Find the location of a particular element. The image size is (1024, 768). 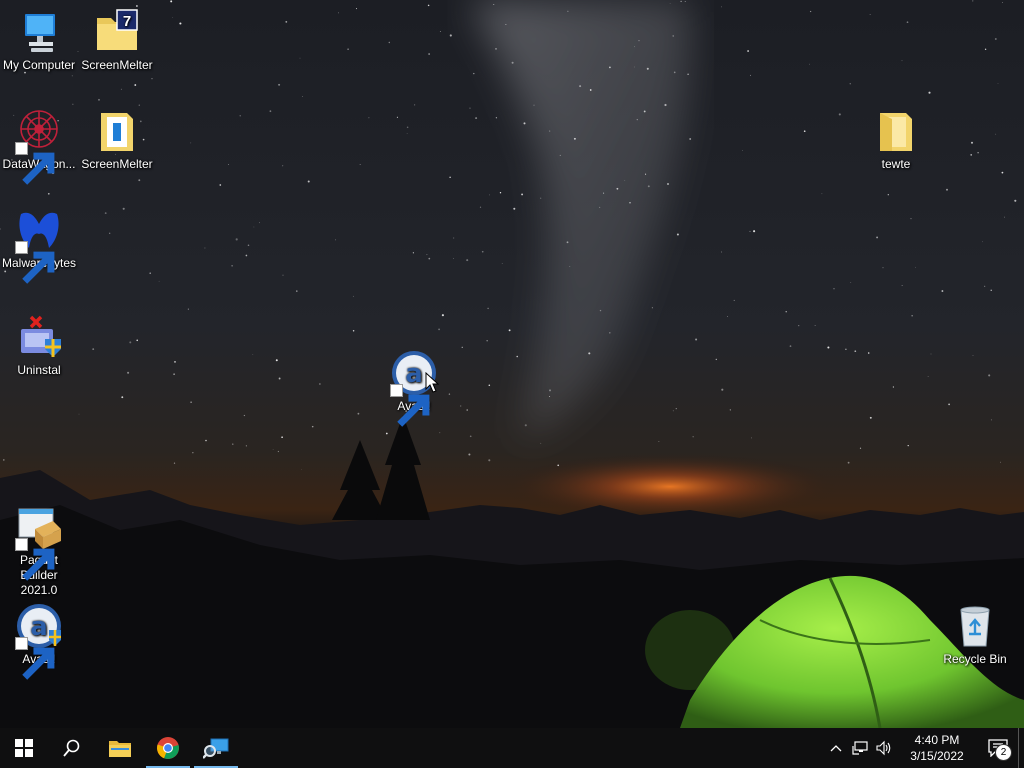

chevron-up-icon is located at coordinates (836, 748).